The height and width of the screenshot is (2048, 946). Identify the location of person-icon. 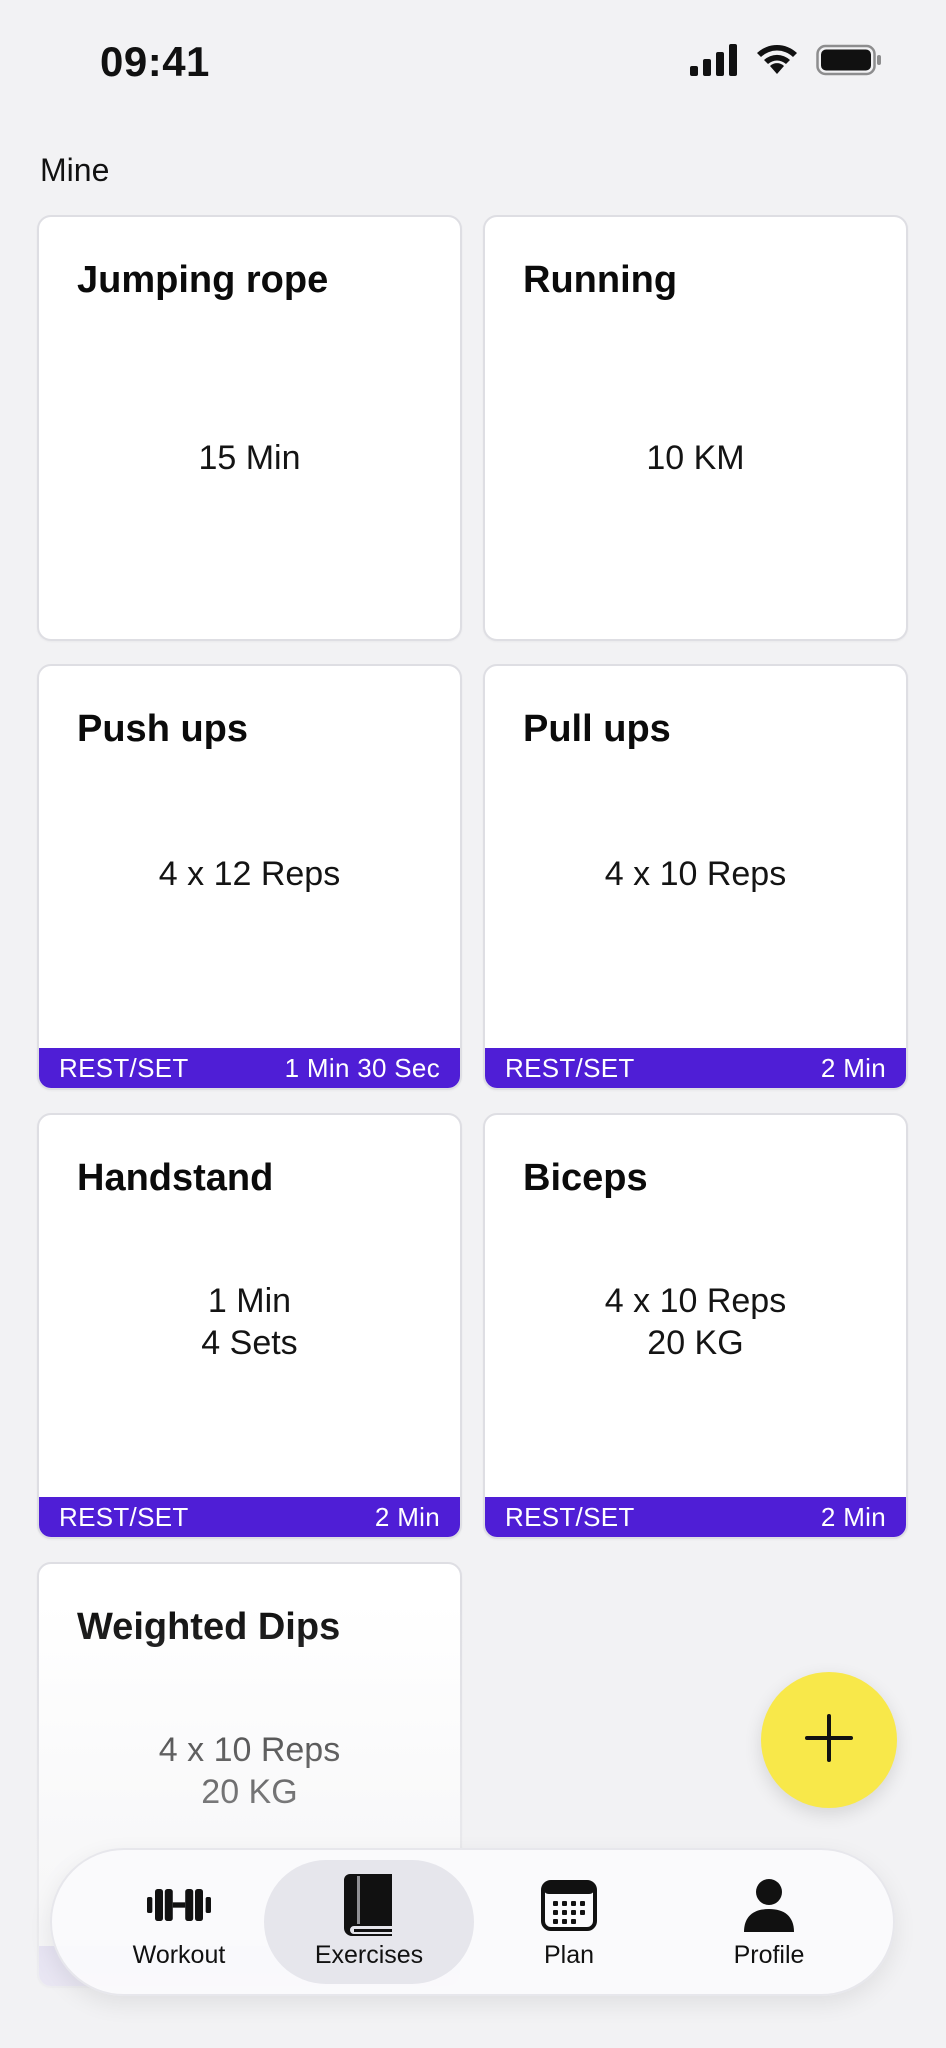
(769, 1905).